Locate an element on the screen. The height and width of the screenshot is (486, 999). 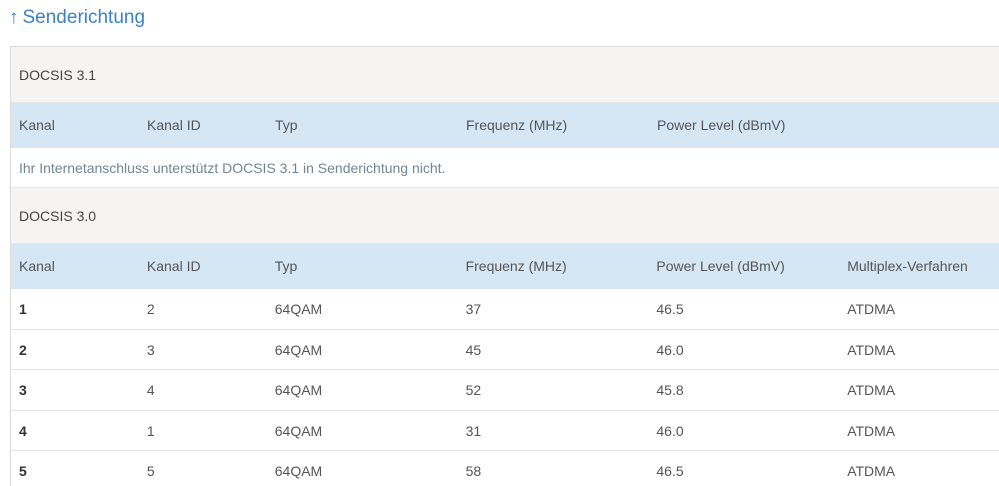
docsis31-title: DOCSIS 3.1 is located at coordinates (505, 75).